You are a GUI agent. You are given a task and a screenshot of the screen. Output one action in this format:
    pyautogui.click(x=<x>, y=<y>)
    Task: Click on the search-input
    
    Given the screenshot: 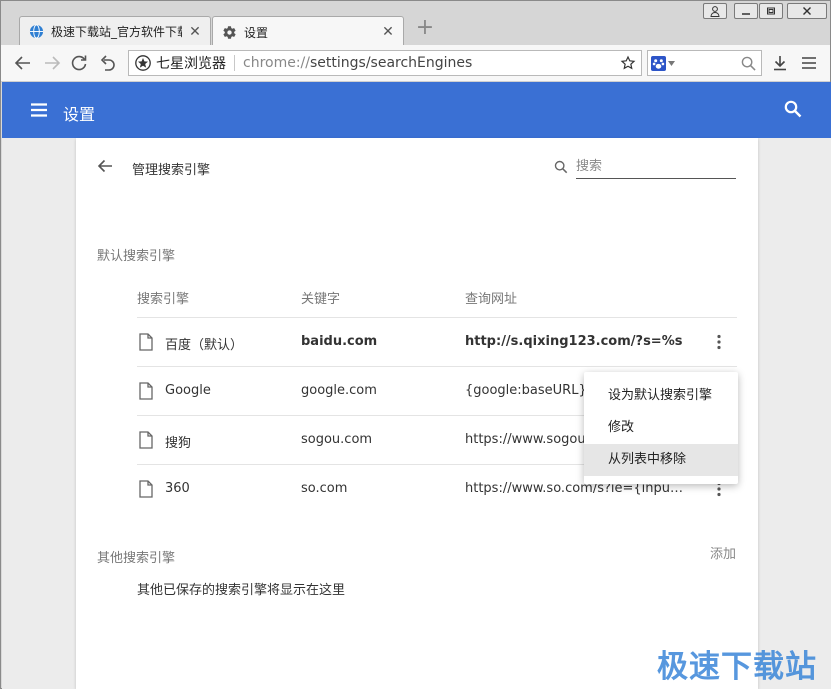 What is the action you would take?
    pyautogui.click(x=656, y=167)
    